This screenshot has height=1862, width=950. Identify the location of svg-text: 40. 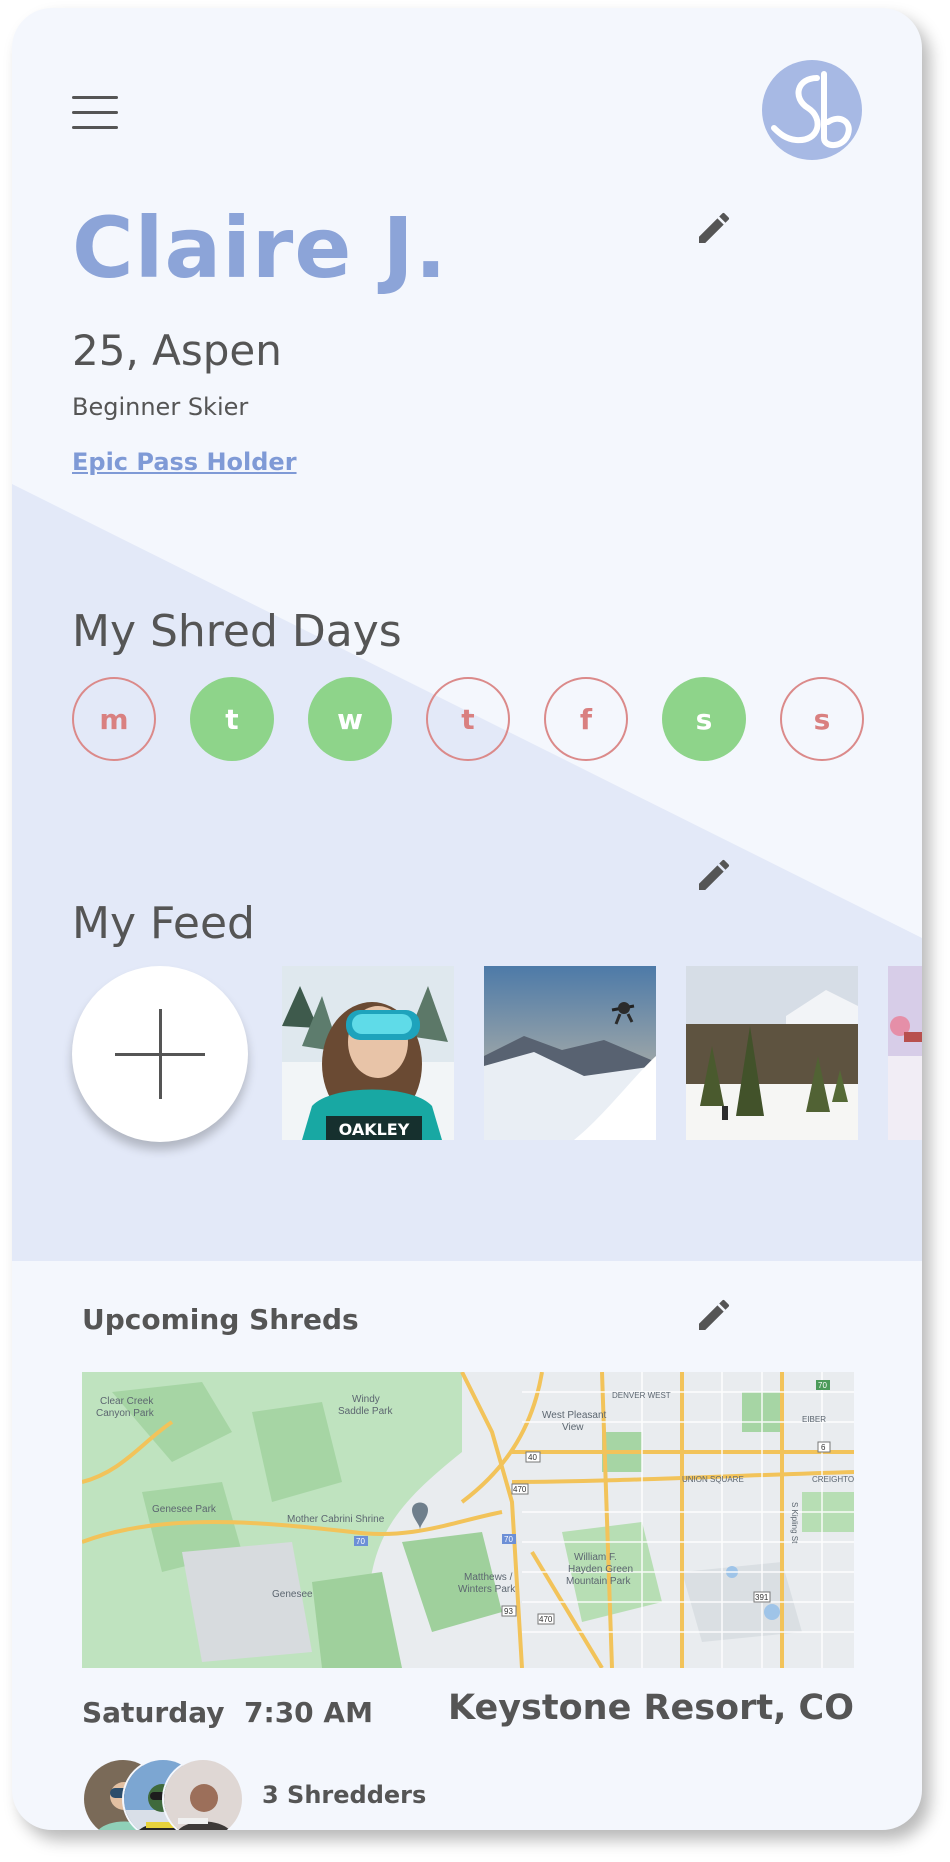
(532, 1457).